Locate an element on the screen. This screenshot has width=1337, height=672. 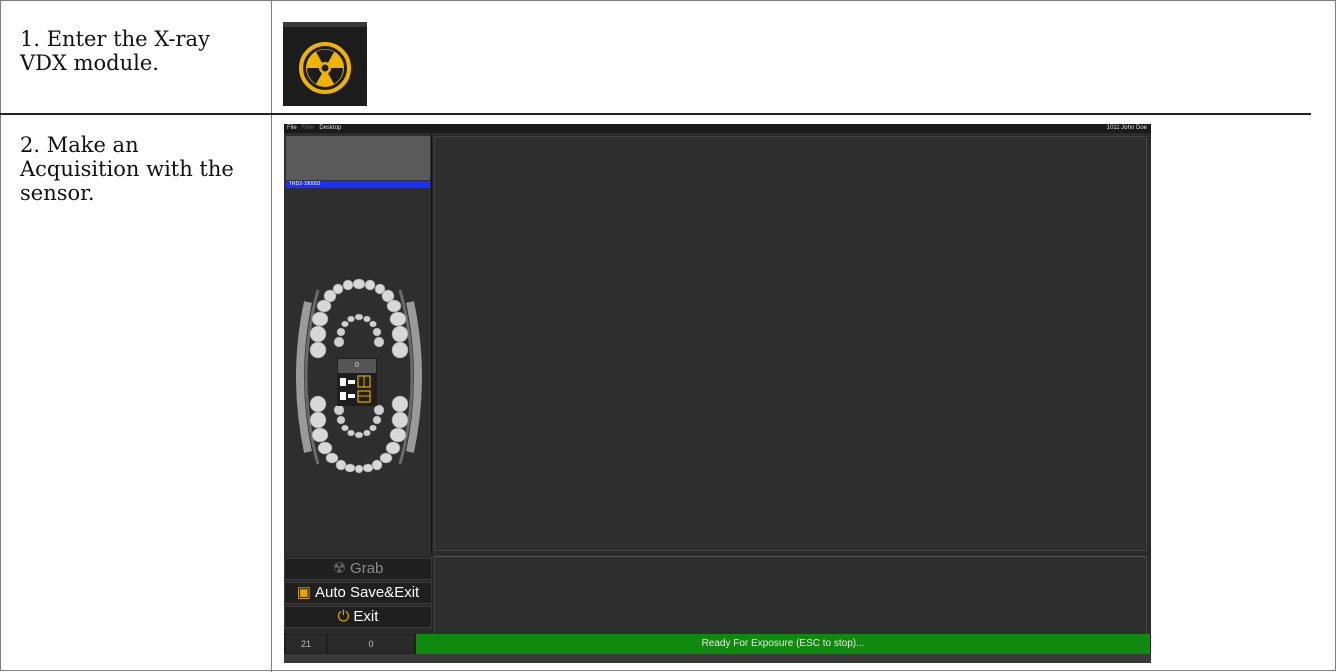
row-divider is located at coordinates (655, 114).